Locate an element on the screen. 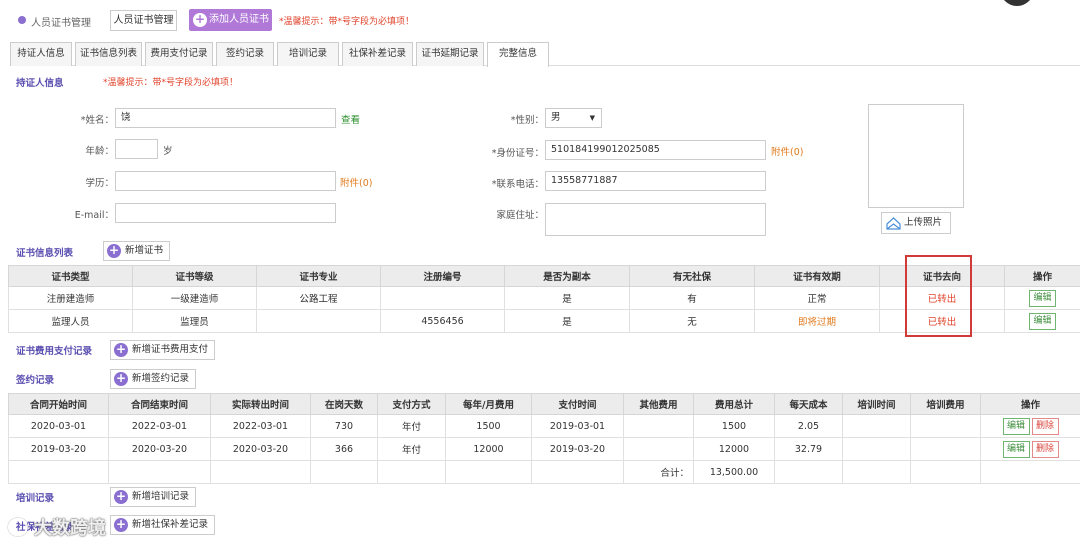  add-training-label: 新增培训记录 is located at coordinates (161, 496).